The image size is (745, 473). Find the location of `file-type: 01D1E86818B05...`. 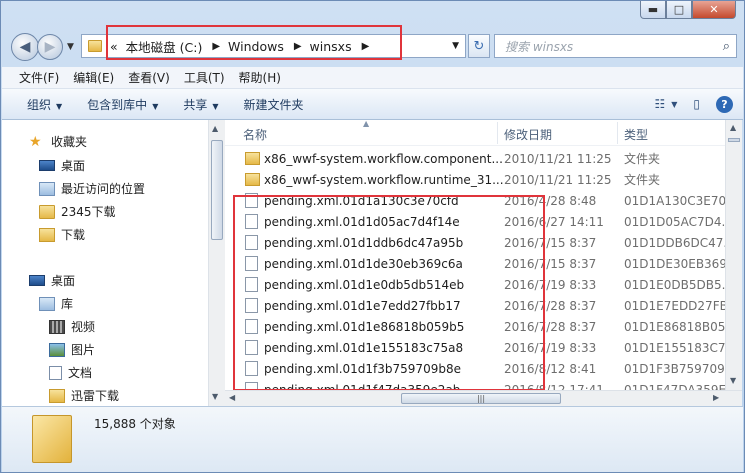

file-type: 01D1E86818B05... is located at coordinates (674, 326).